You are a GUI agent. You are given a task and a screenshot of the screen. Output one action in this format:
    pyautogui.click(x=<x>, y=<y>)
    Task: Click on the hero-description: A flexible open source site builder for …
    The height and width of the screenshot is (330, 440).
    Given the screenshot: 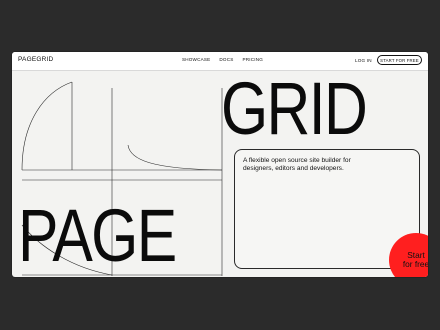 What is the action you would take?
    pyautogui.click(x=297, y=165)
    